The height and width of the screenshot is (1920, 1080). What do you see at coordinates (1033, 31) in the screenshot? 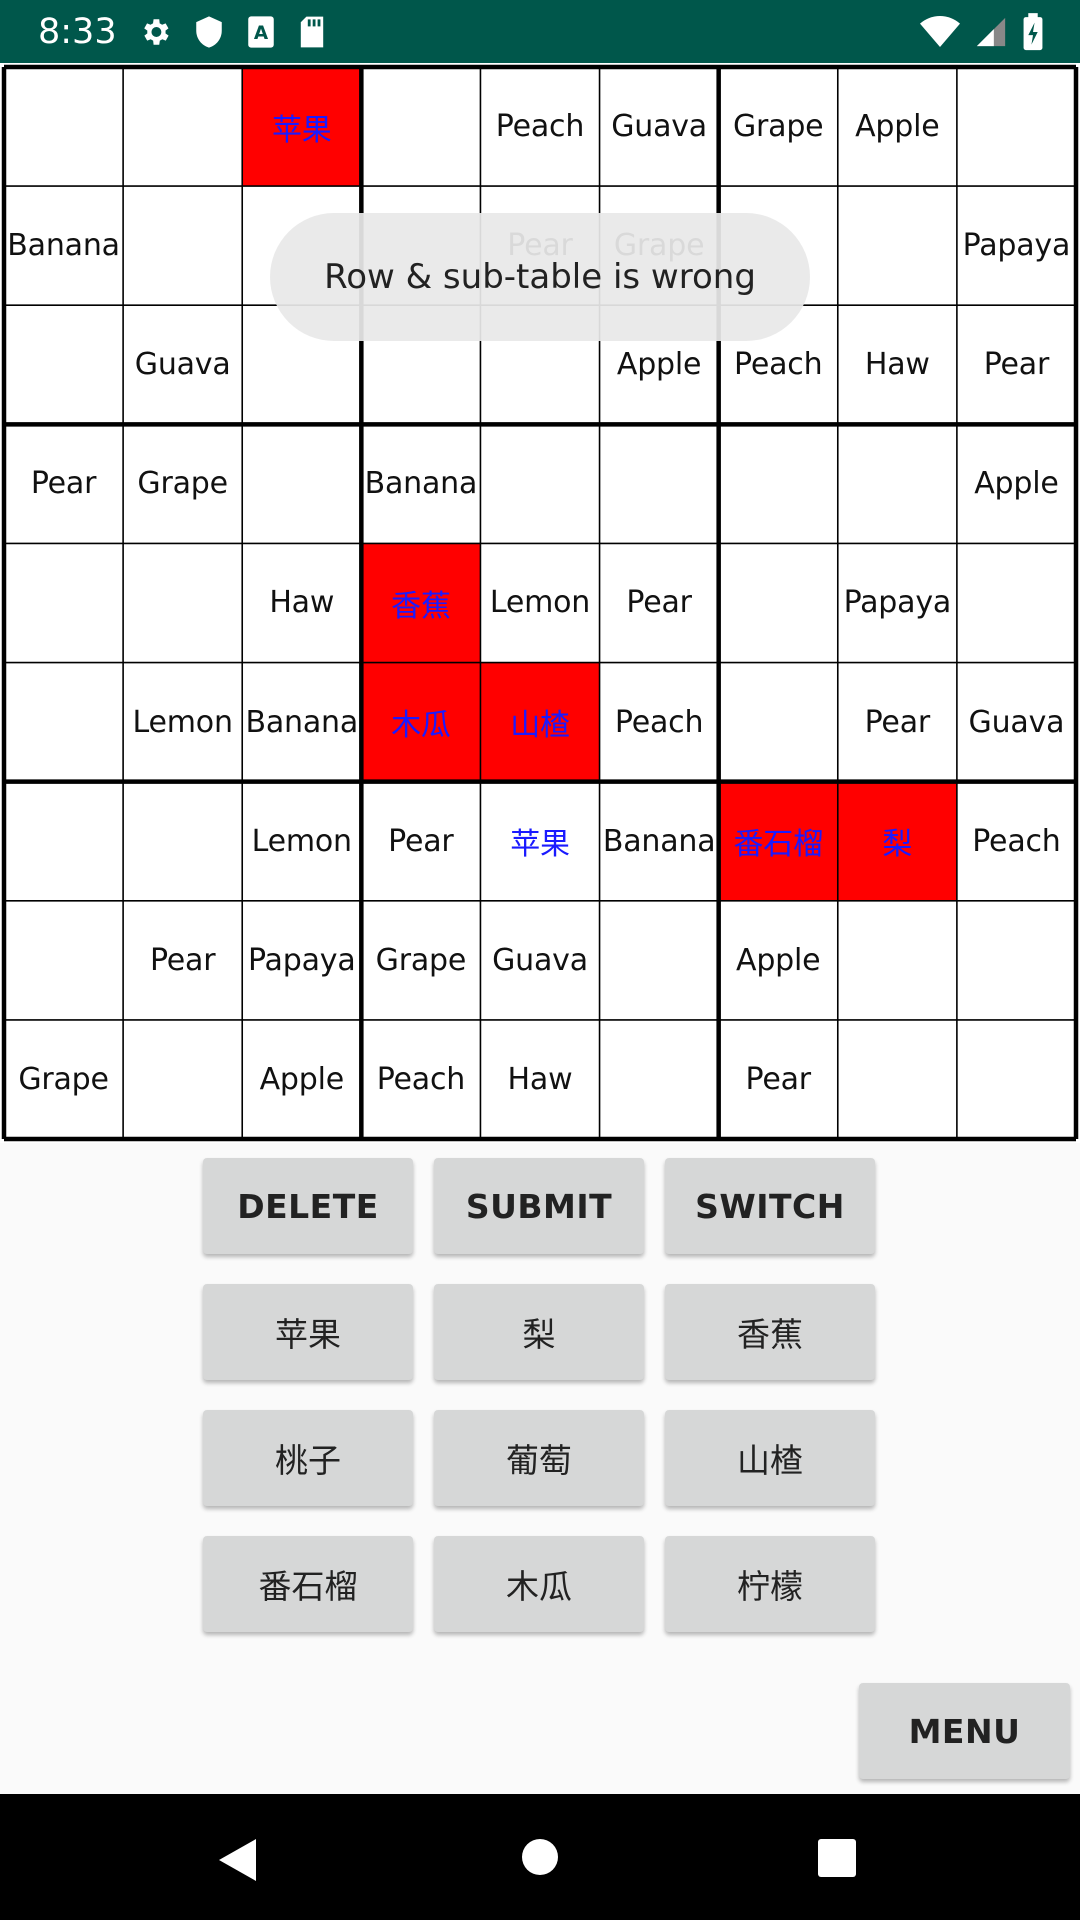
I see `battery-icon` at bounding box center [1033, 31].